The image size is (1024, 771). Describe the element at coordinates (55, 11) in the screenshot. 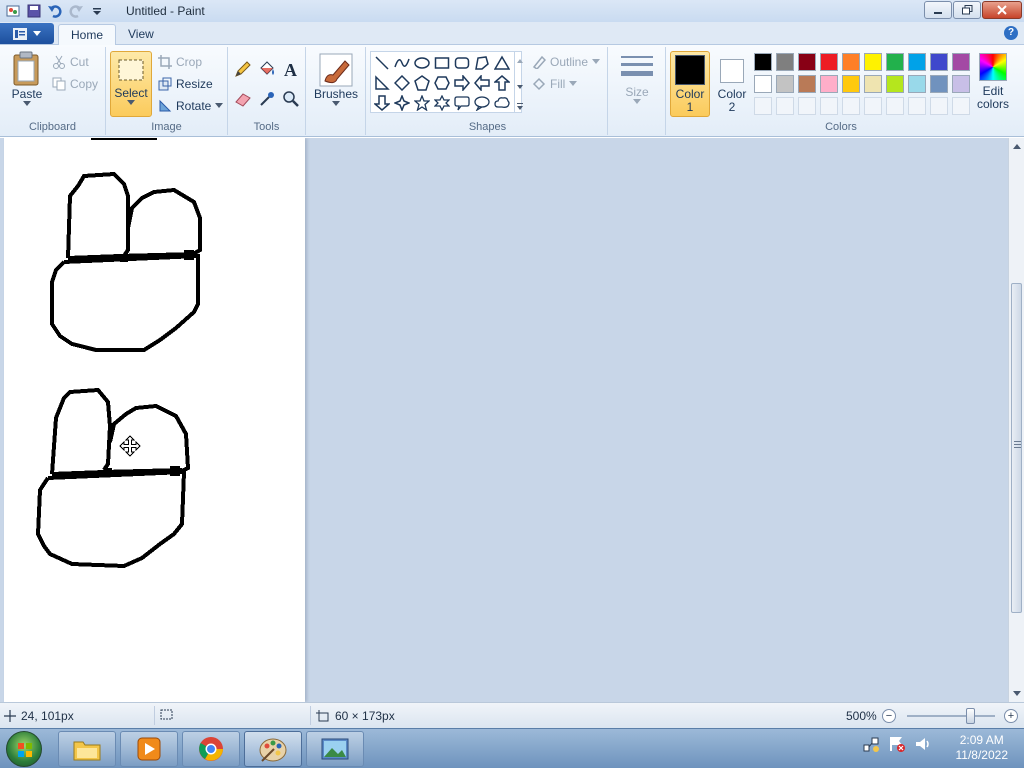

I see `undo-icon` at that location.